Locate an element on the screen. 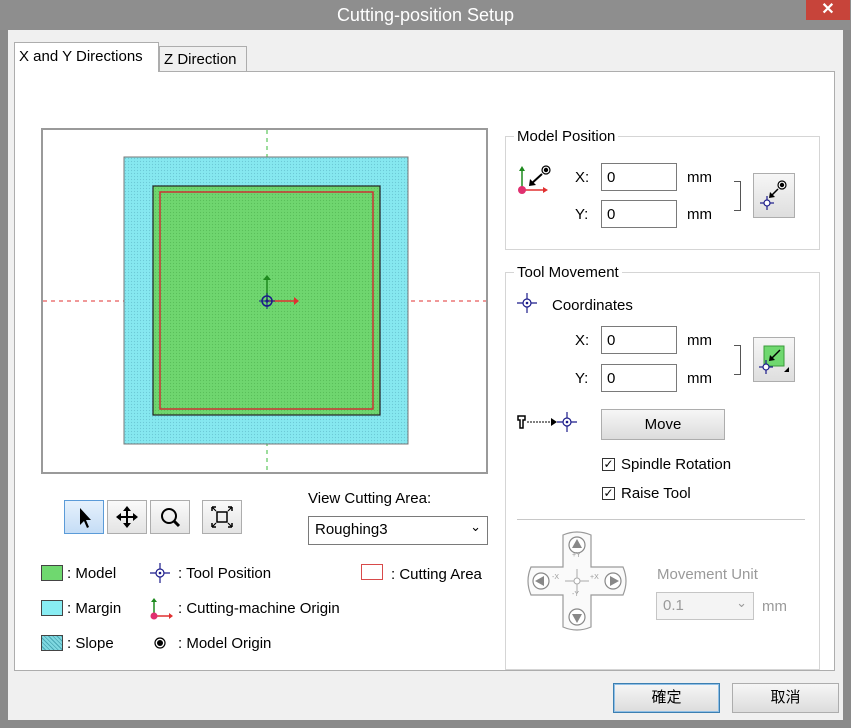 This screenshot has width=851, height=728. pan-icon is located at coordinates (127, 517).